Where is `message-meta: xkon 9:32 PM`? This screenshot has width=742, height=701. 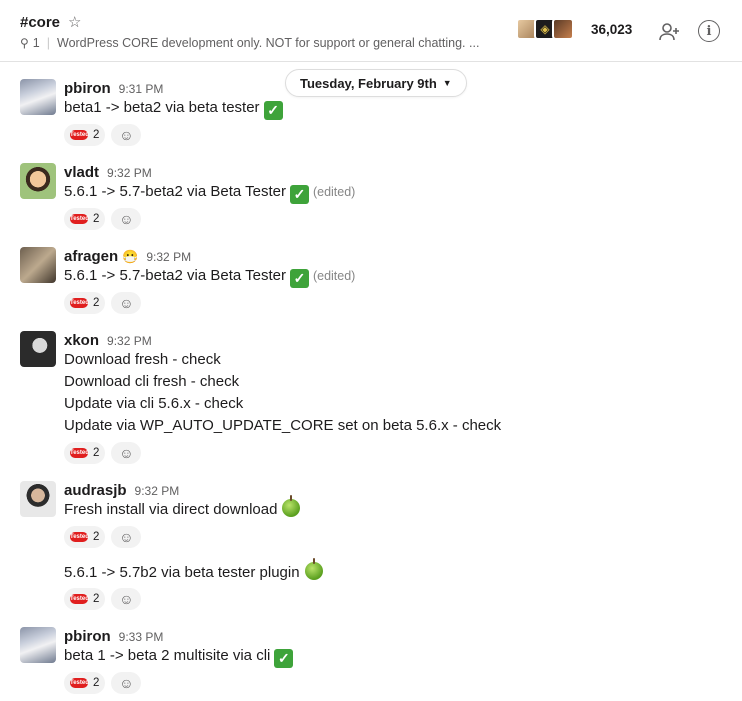
message-meta: xkon 9:32 PM is located at coordinates (108, 340).